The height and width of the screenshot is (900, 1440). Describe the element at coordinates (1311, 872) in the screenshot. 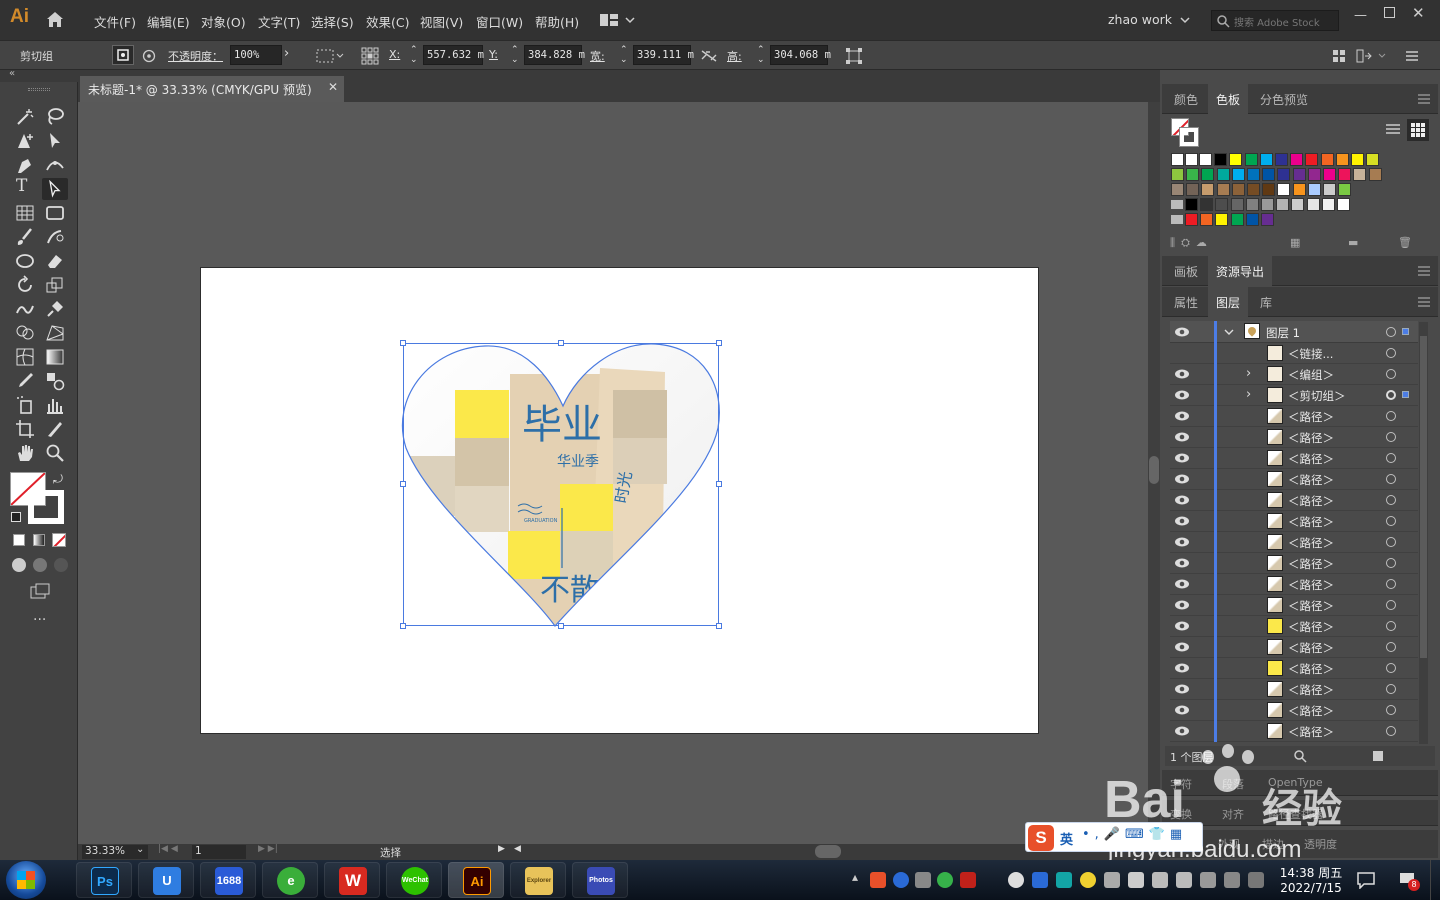

I see `clock-time: 14:38 周五` at that location.